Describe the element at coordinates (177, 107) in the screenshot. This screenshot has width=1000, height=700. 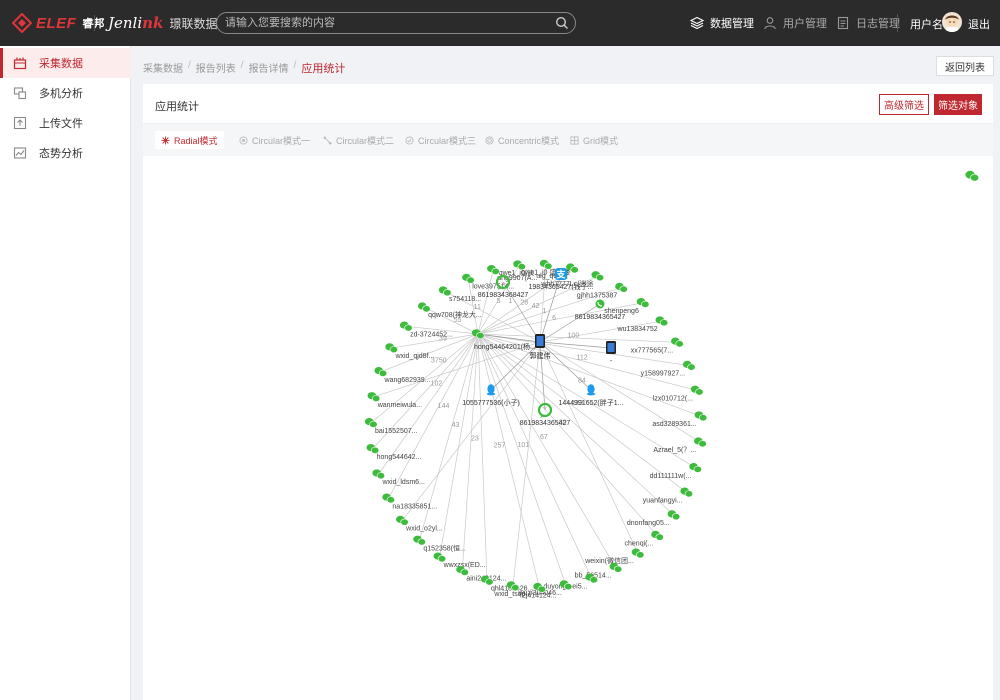
I see `page-title: 应用统计` at that location.